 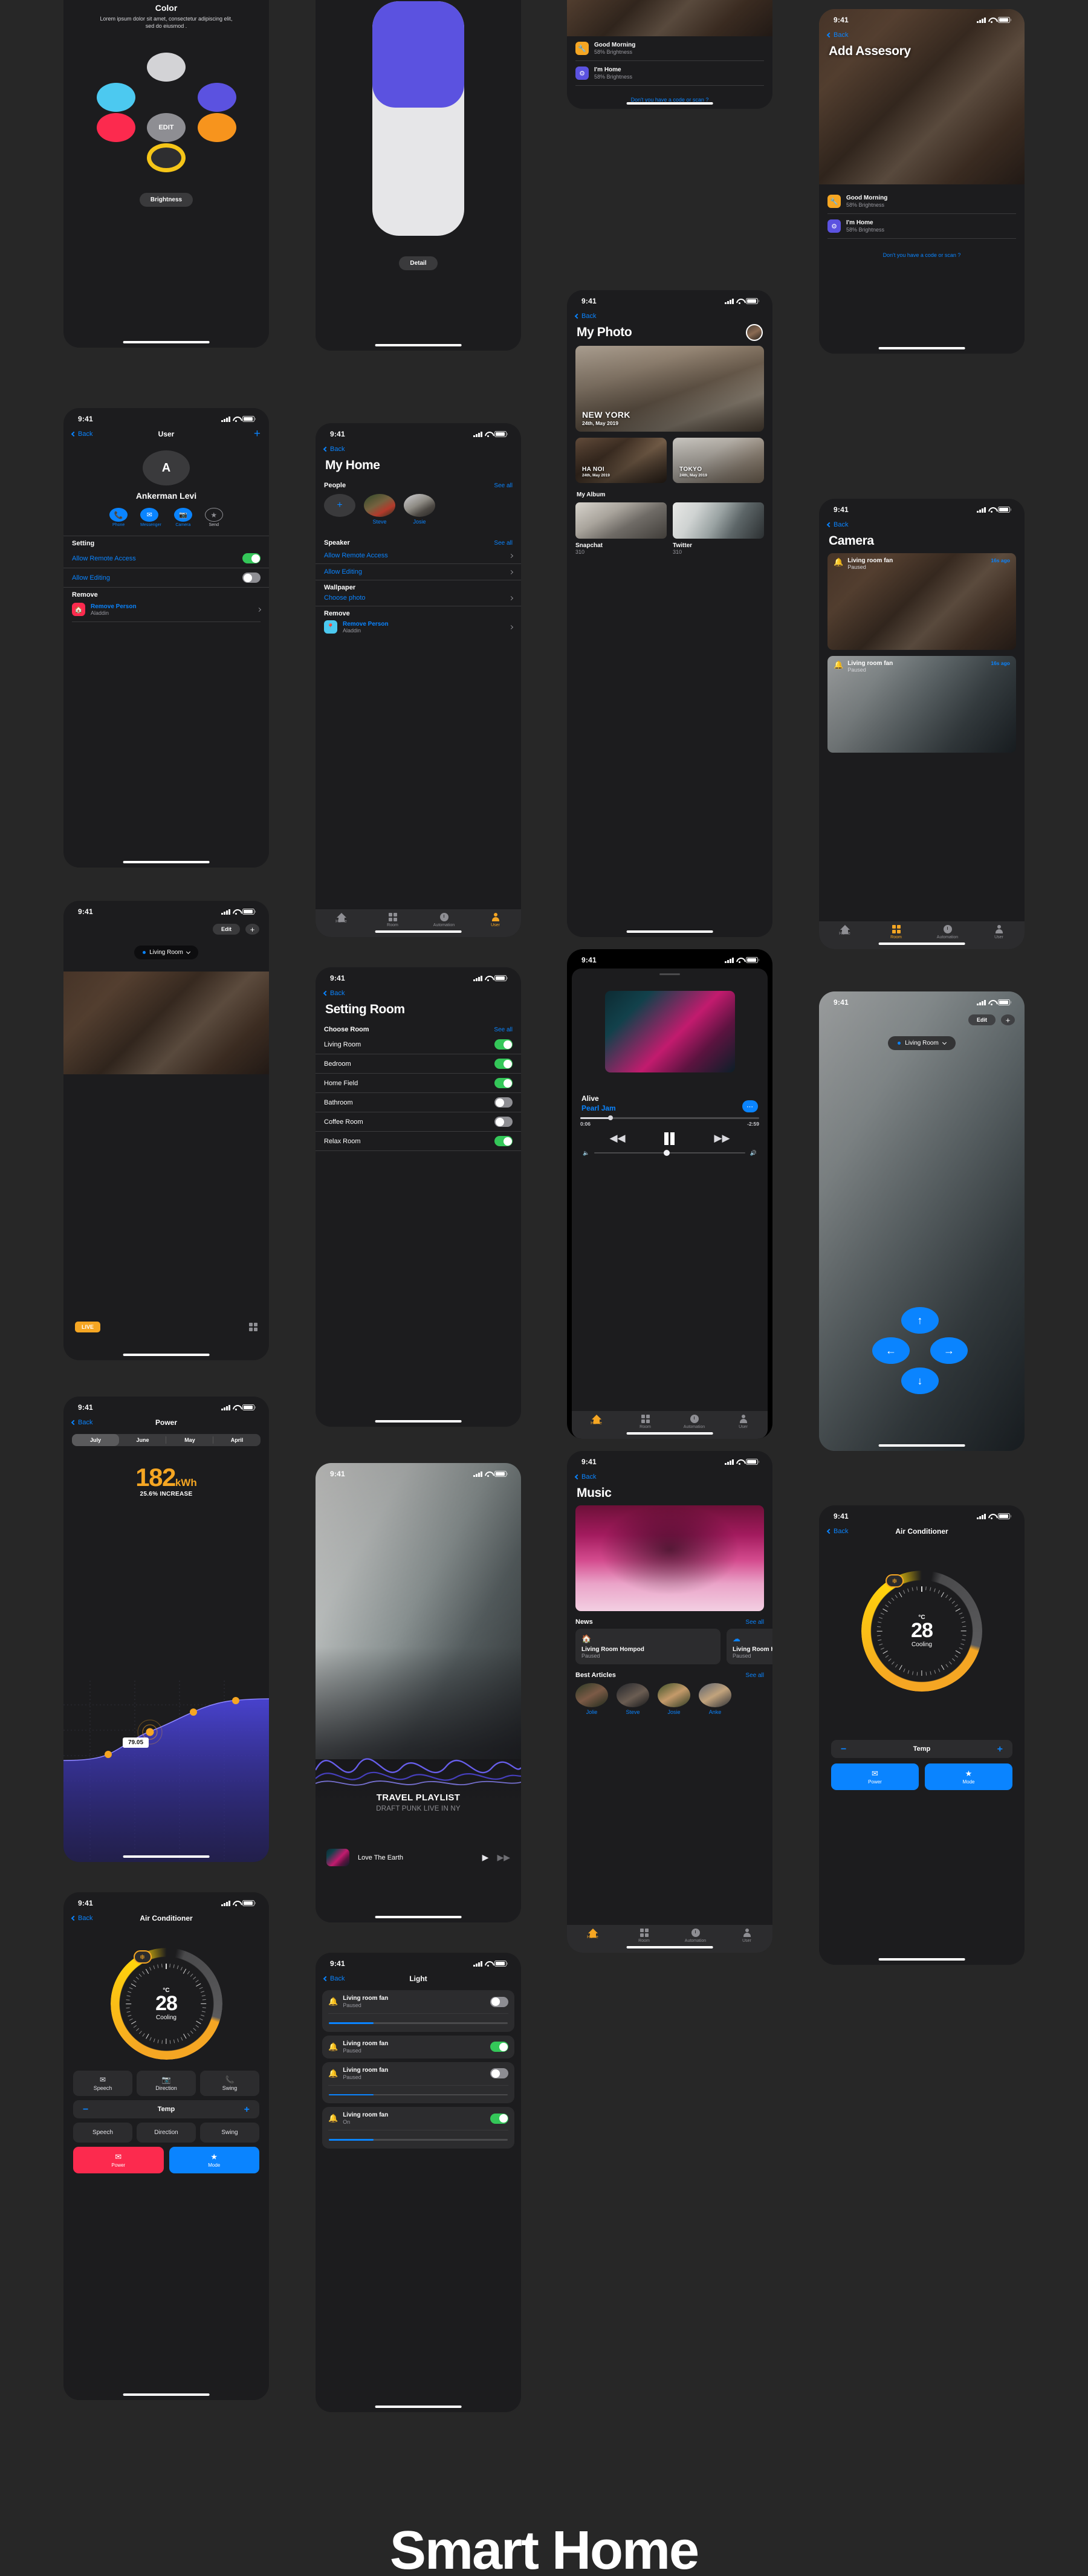 I want to click on temp-decrease-button: −, so click(x=85, y=2109).